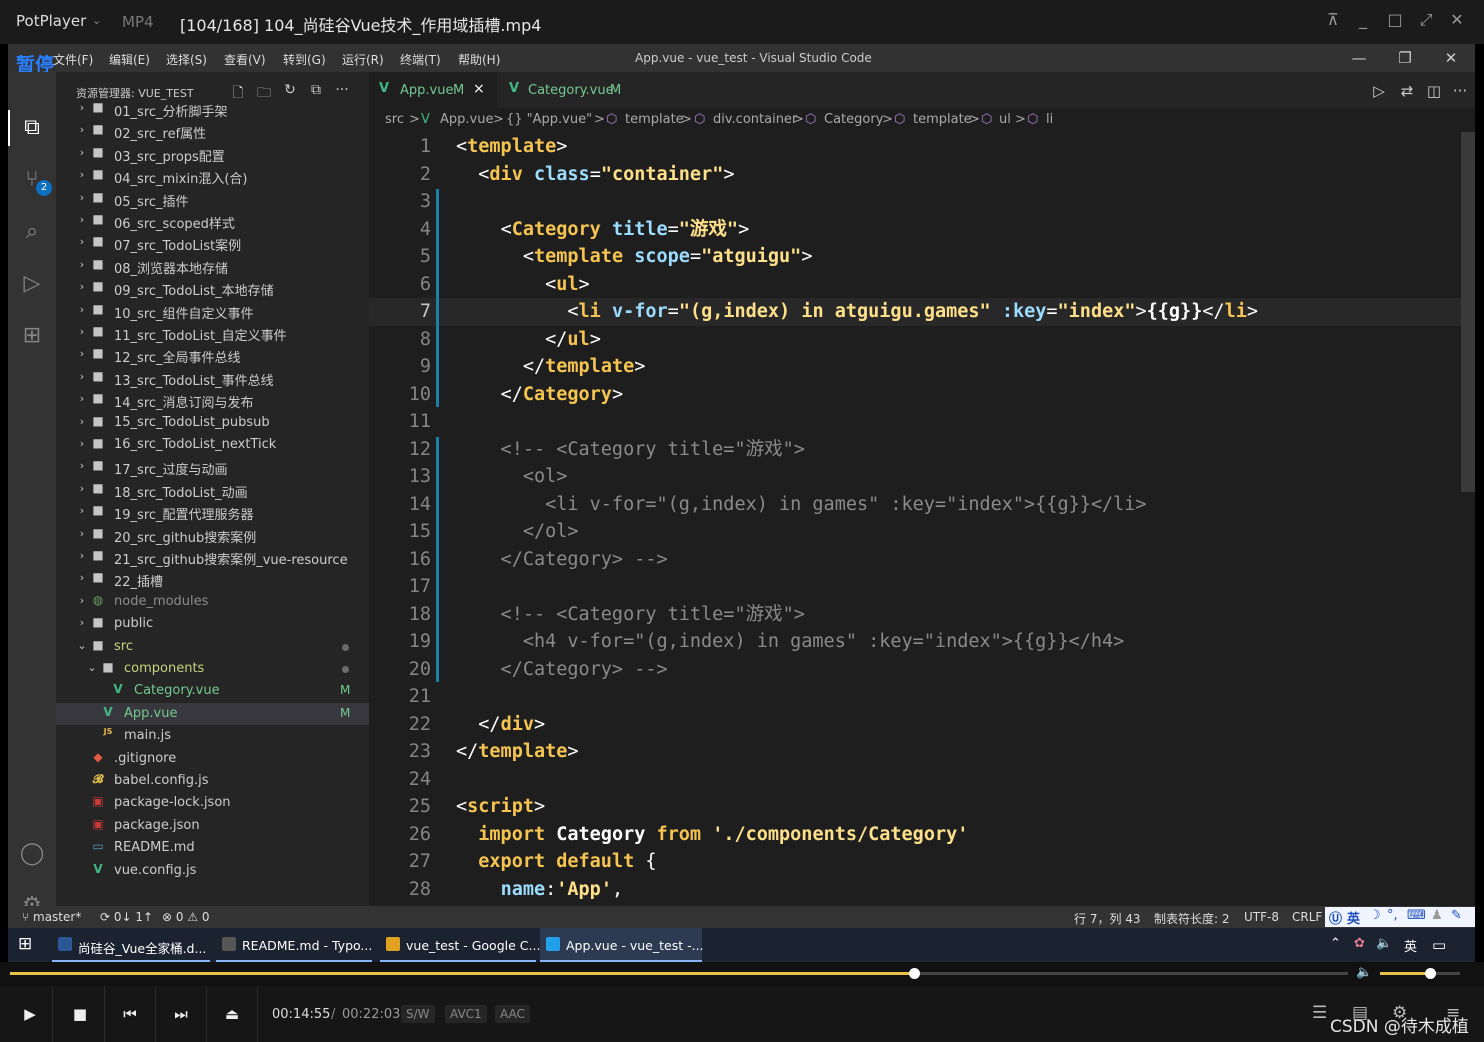 The width and height of the screenshot is (1484, 1042). Describe the element at coordinates (420, 59) in the screenshot. I see `menu-terminal: 终端(T)` at that location.